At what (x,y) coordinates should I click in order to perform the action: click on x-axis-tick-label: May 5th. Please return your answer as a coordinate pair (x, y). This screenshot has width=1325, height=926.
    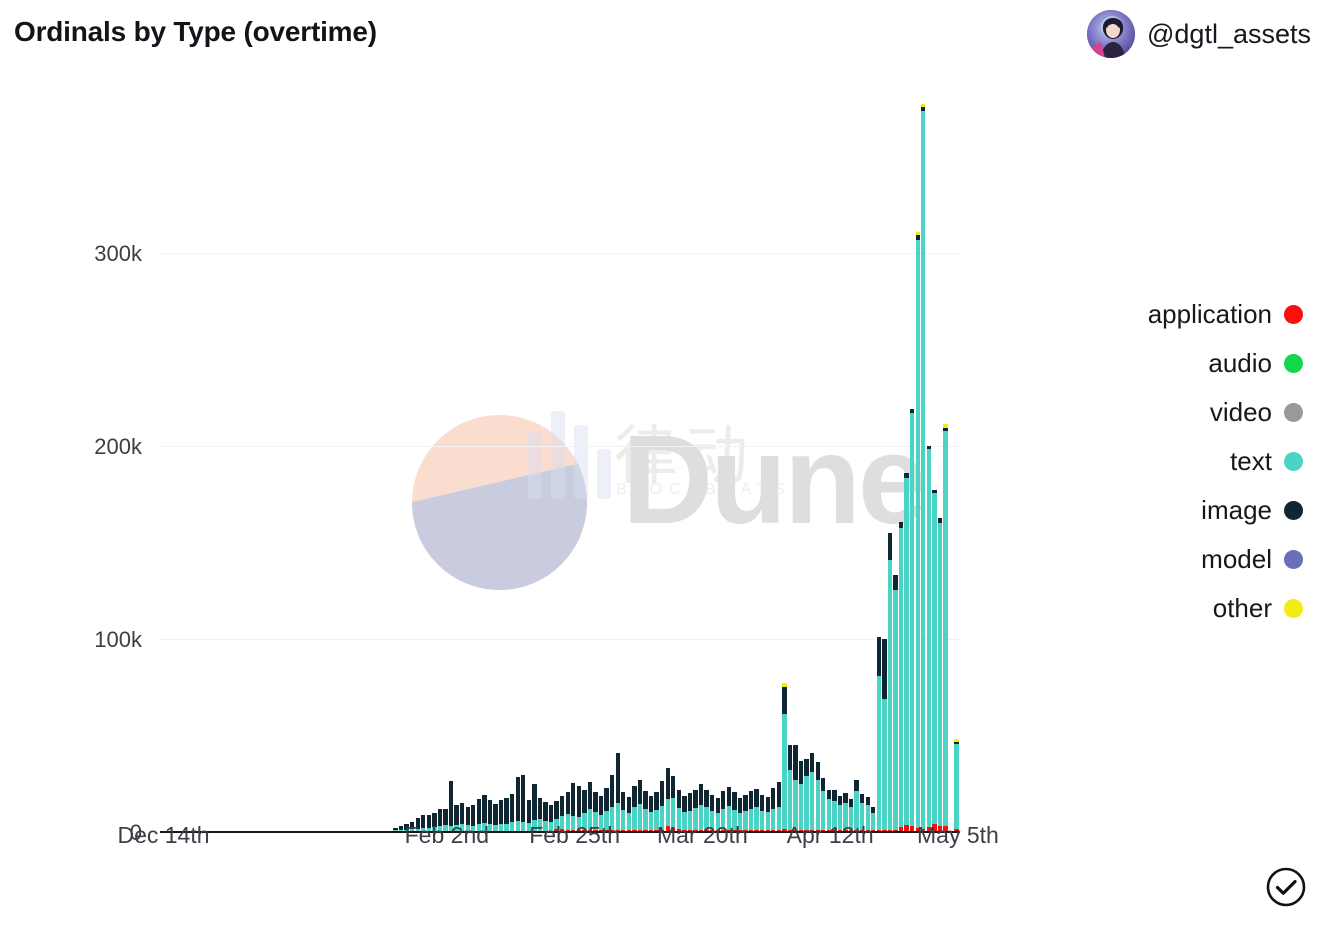
    Looking at the image, I should click on (958, 835).